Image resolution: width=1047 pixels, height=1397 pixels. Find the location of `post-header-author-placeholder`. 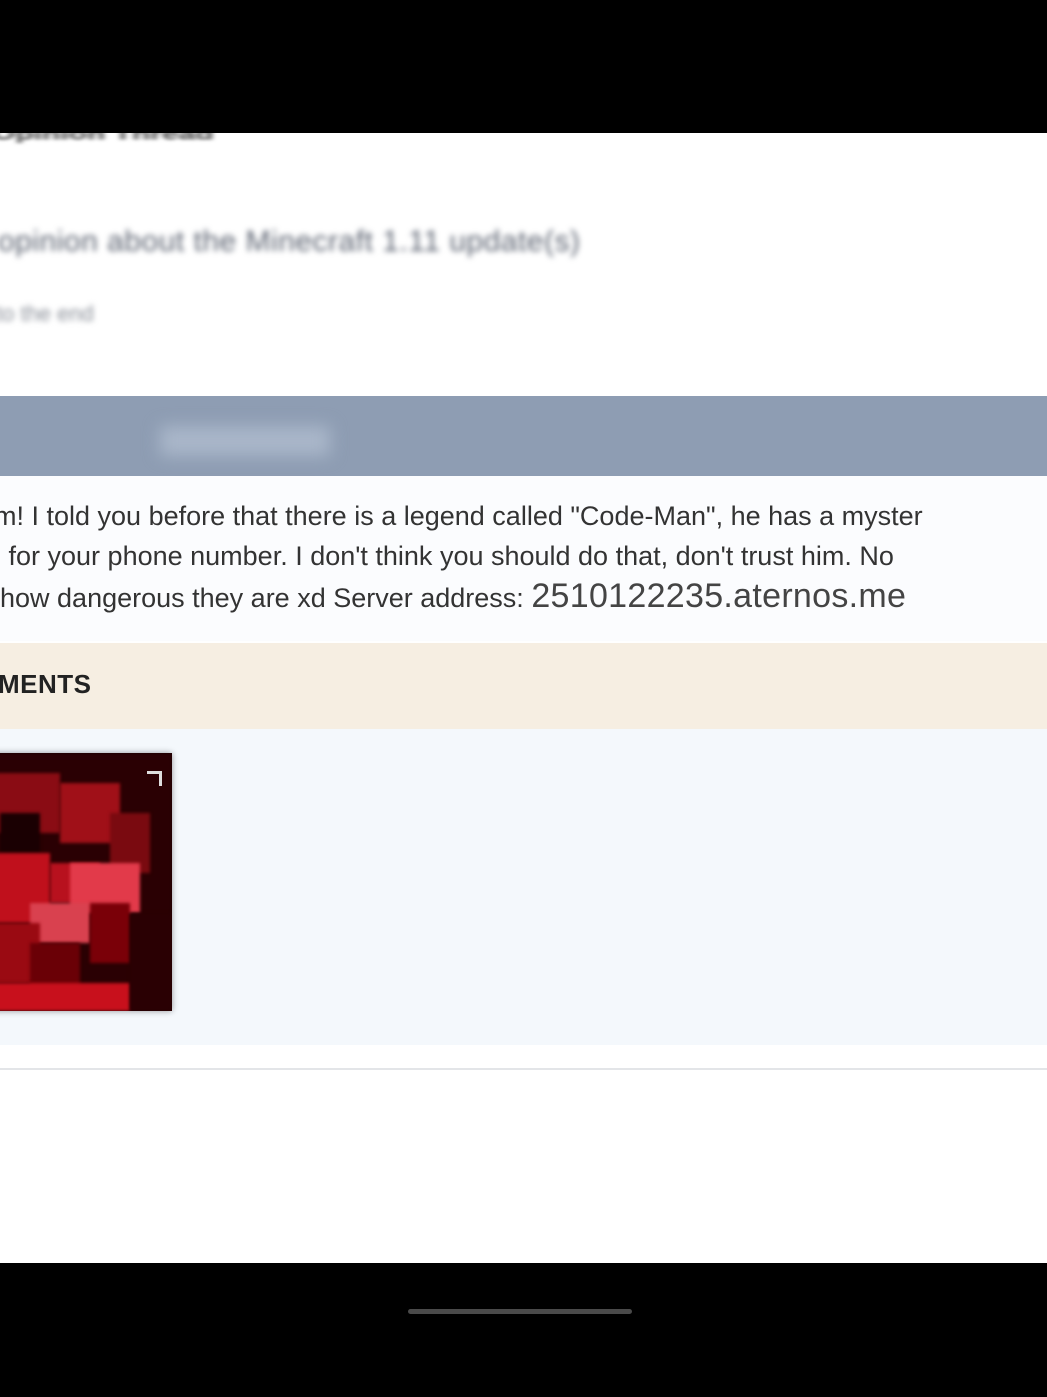

post-header-author-placeholder is located at coordinates (245, 441).